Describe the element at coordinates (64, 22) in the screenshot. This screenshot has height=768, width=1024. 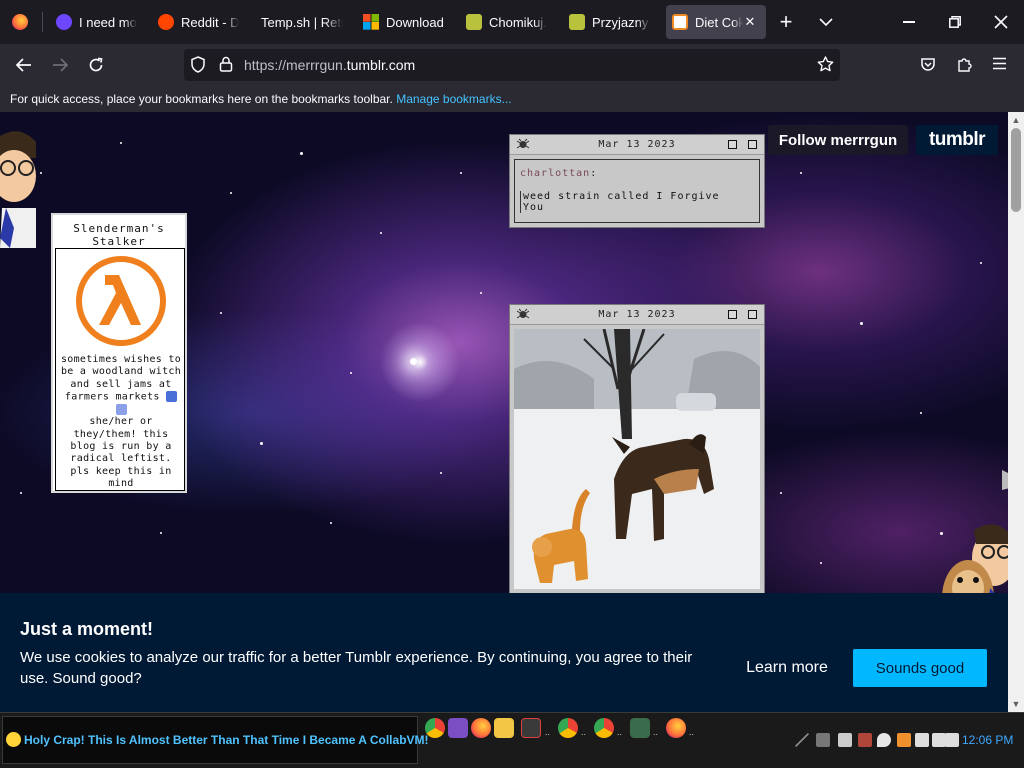
I see `openai-icon` at that location.